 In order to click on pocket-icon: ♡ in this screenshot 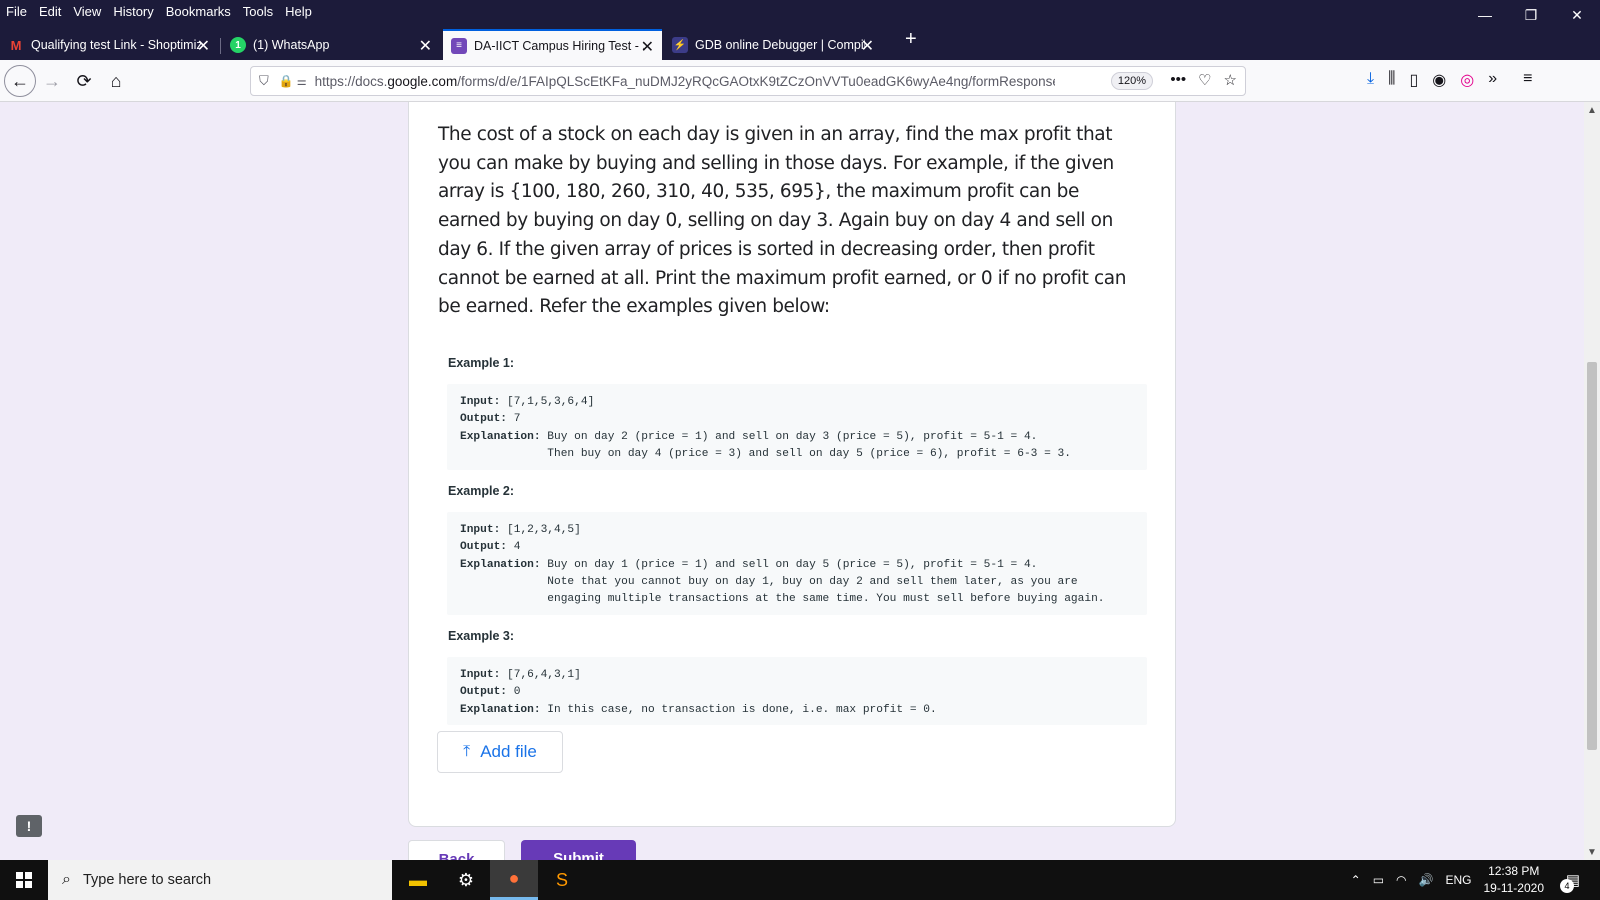, I will do `click(1204, 80)`.